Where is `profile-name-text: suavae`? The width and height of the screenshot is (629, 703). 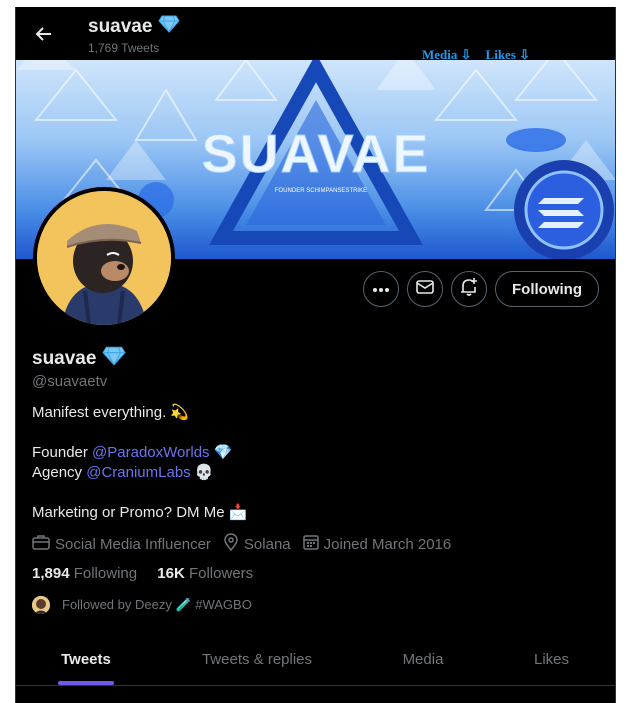 profile-name-text: suavae is located at coordinates (64, 358).